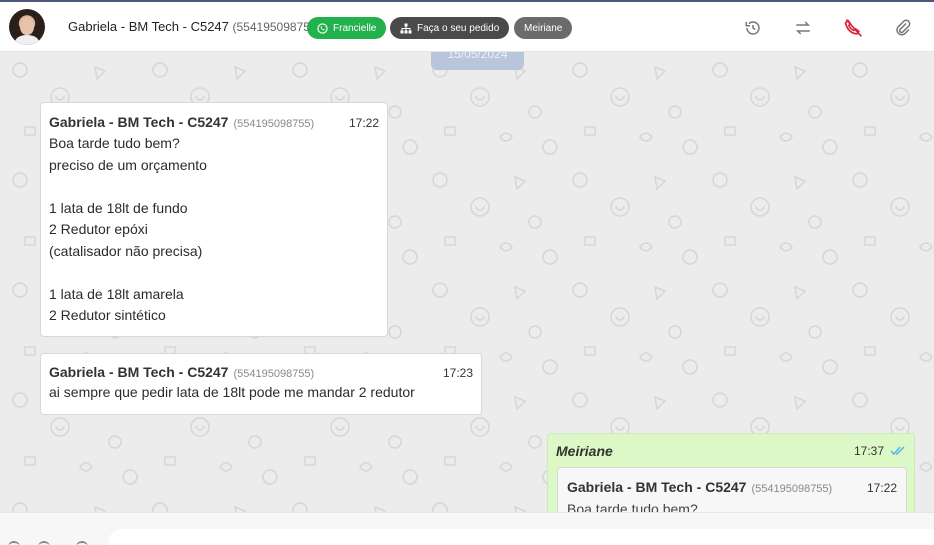 Image resolution: width=934 pixels, height=545 pixels. I want to click on tag-francielle: Francielle, so click(347, 28).